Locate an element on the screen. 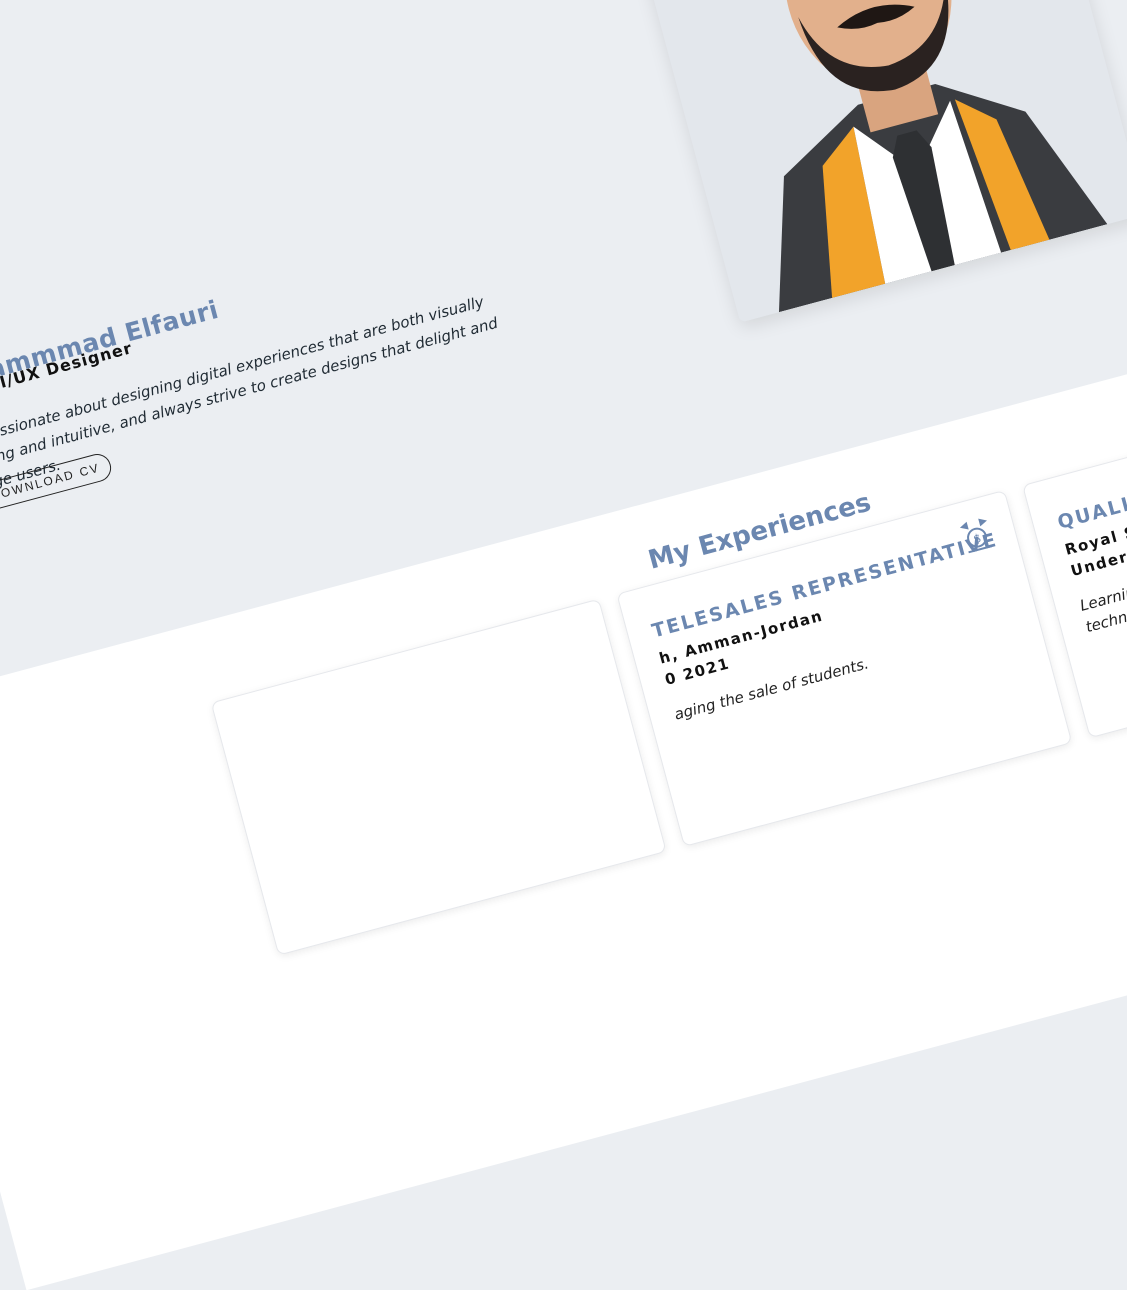  profile-photo is located at coordinates (878, 161).